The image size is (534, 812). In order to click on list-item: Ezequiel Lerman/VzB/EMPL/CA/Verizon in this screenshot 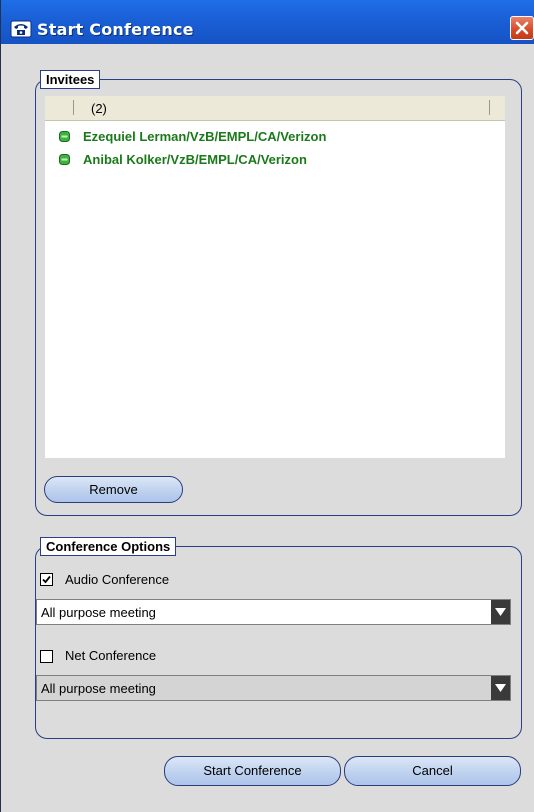, I will do `click(275, 137)`.